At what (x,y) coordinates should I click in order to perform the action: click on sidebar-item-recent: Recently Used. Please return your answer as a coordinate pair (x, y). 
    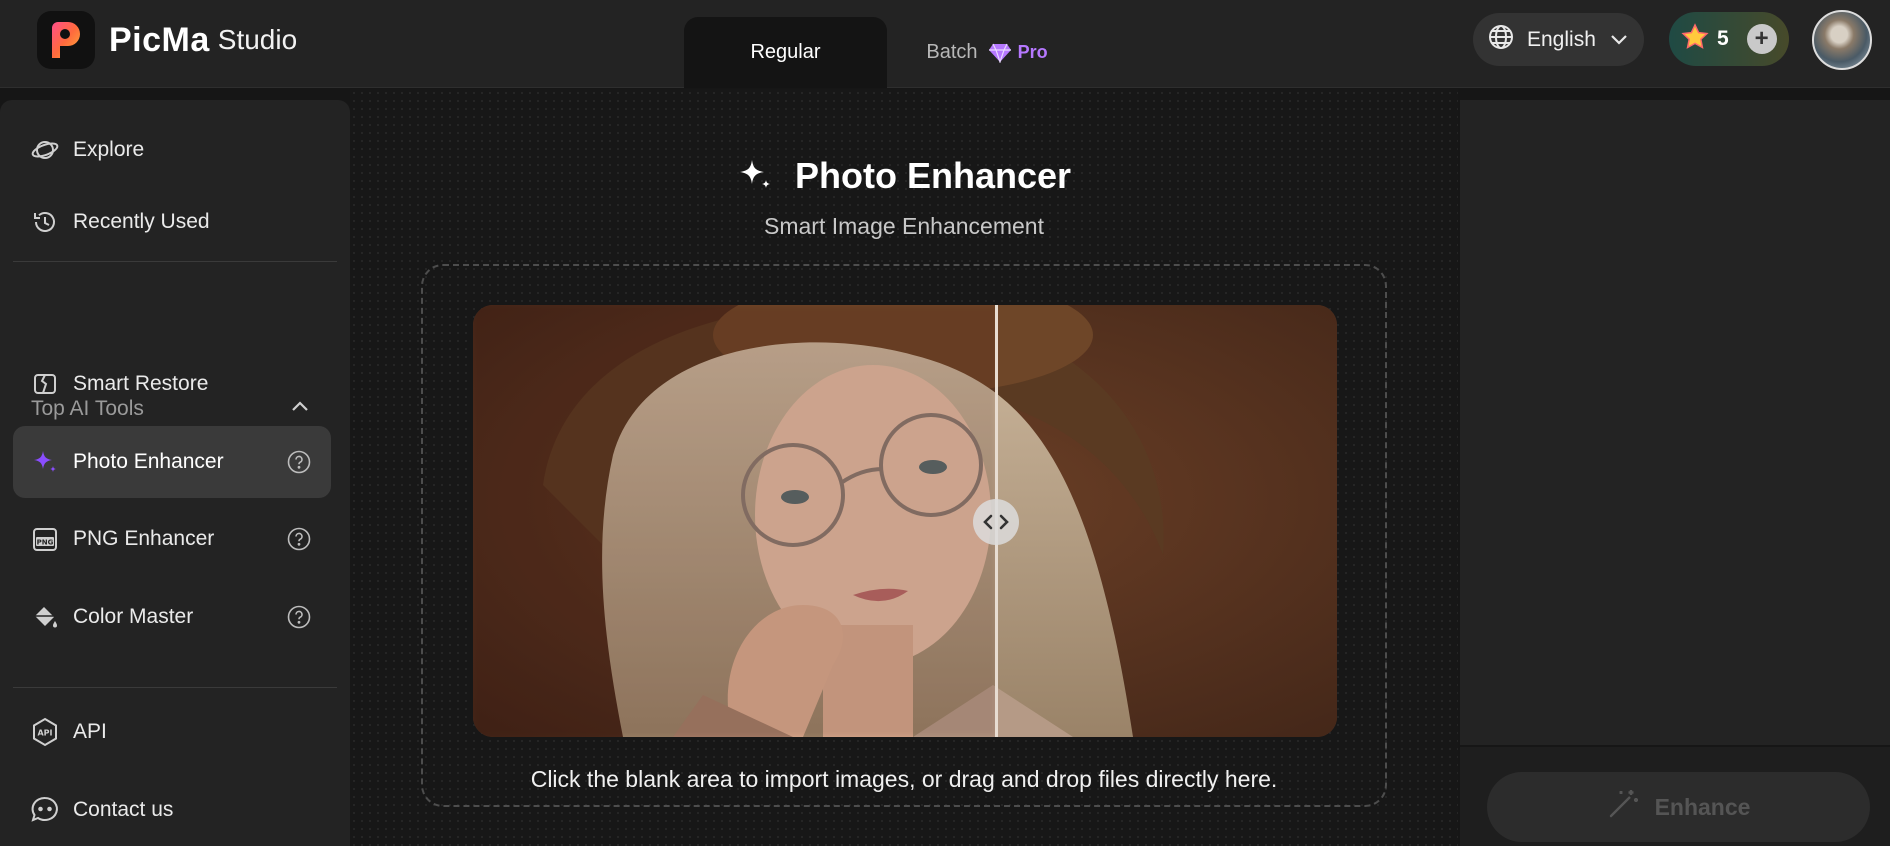
    Looking at the image, I should click on (172, 222).